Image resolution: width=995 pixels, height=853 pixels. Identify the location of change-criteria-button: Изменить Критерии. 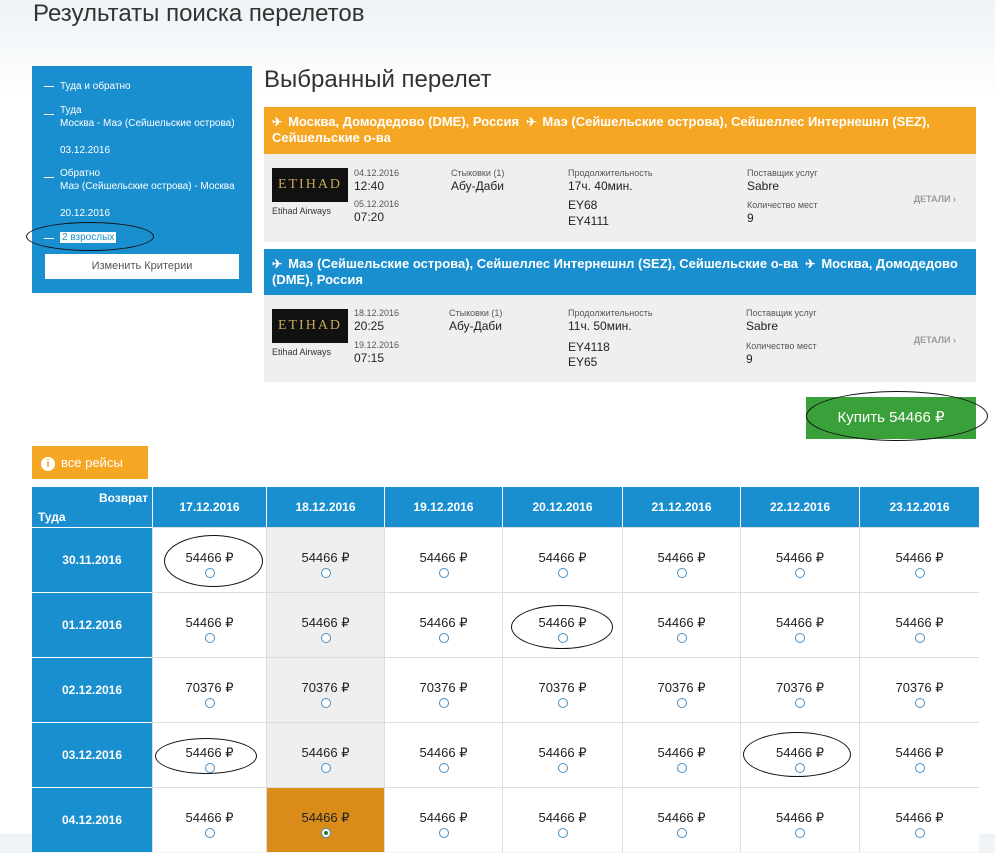
(142, 266).